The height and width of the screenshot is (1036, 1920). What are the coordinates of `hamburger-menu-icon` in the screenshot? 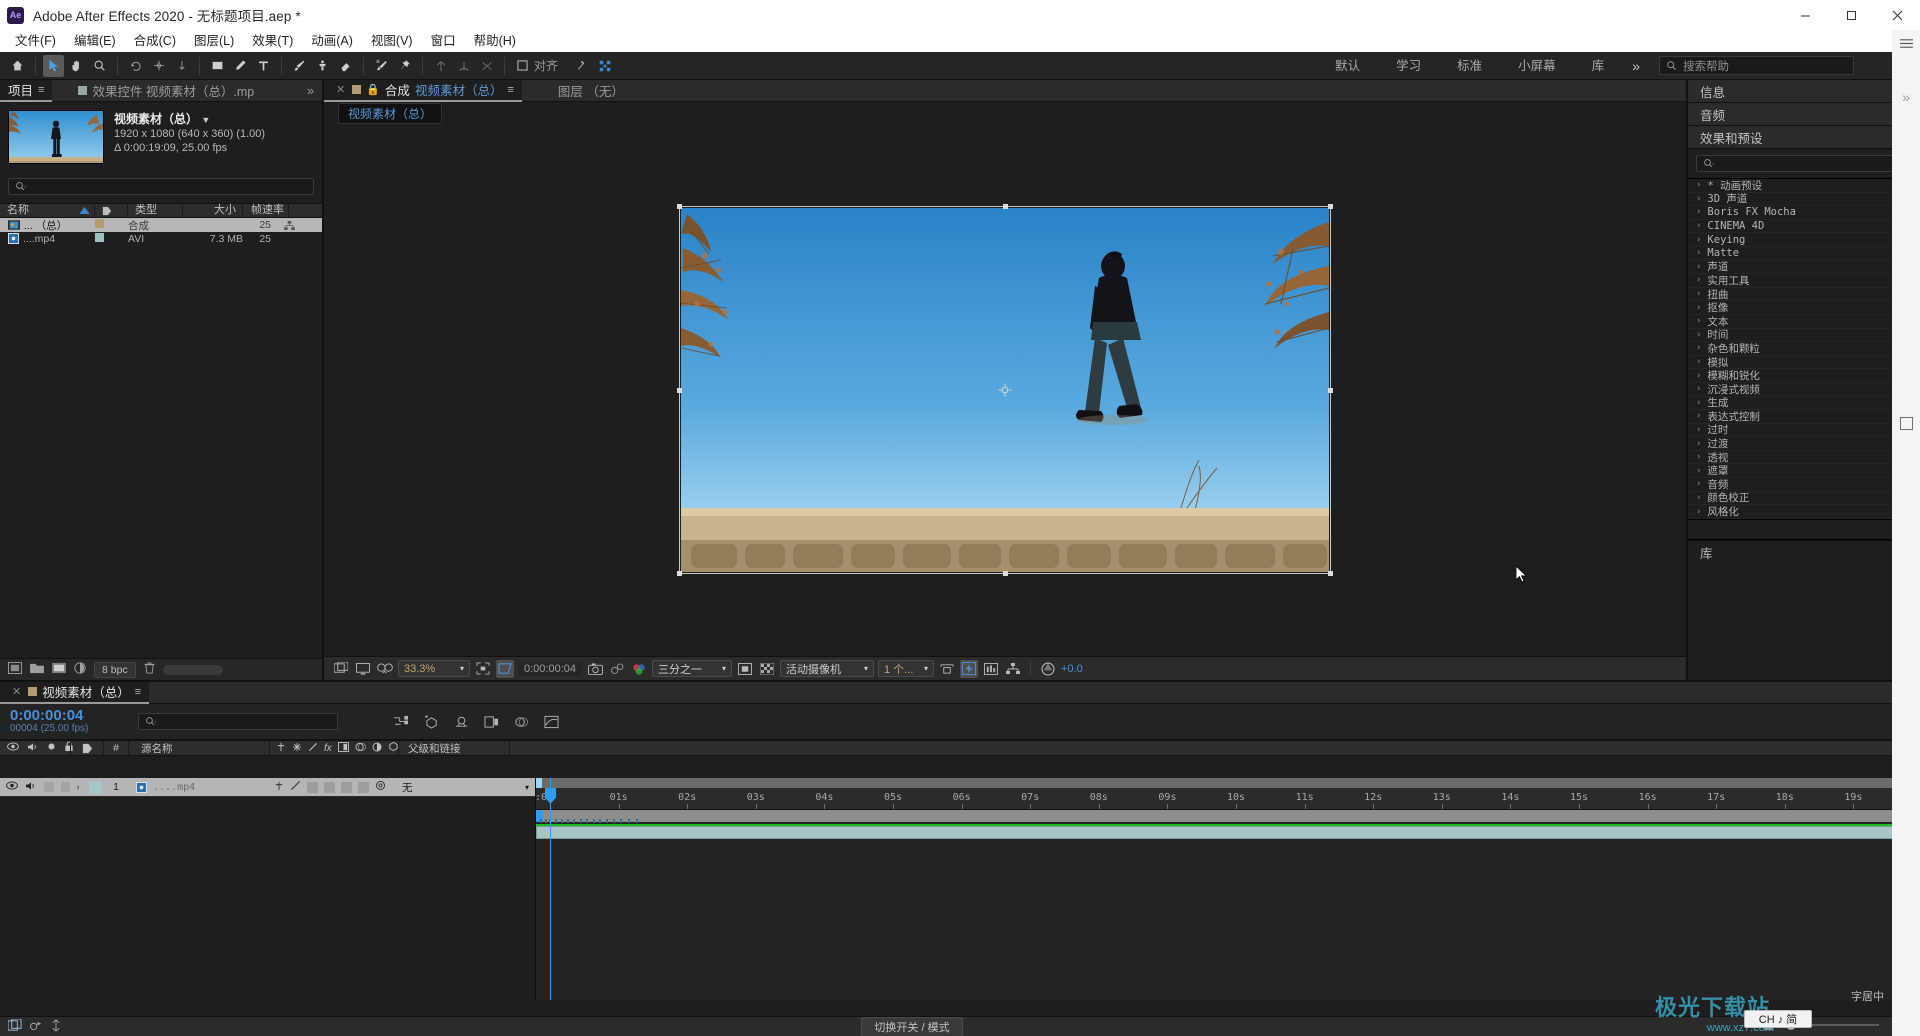 It's located at (1906, 43).